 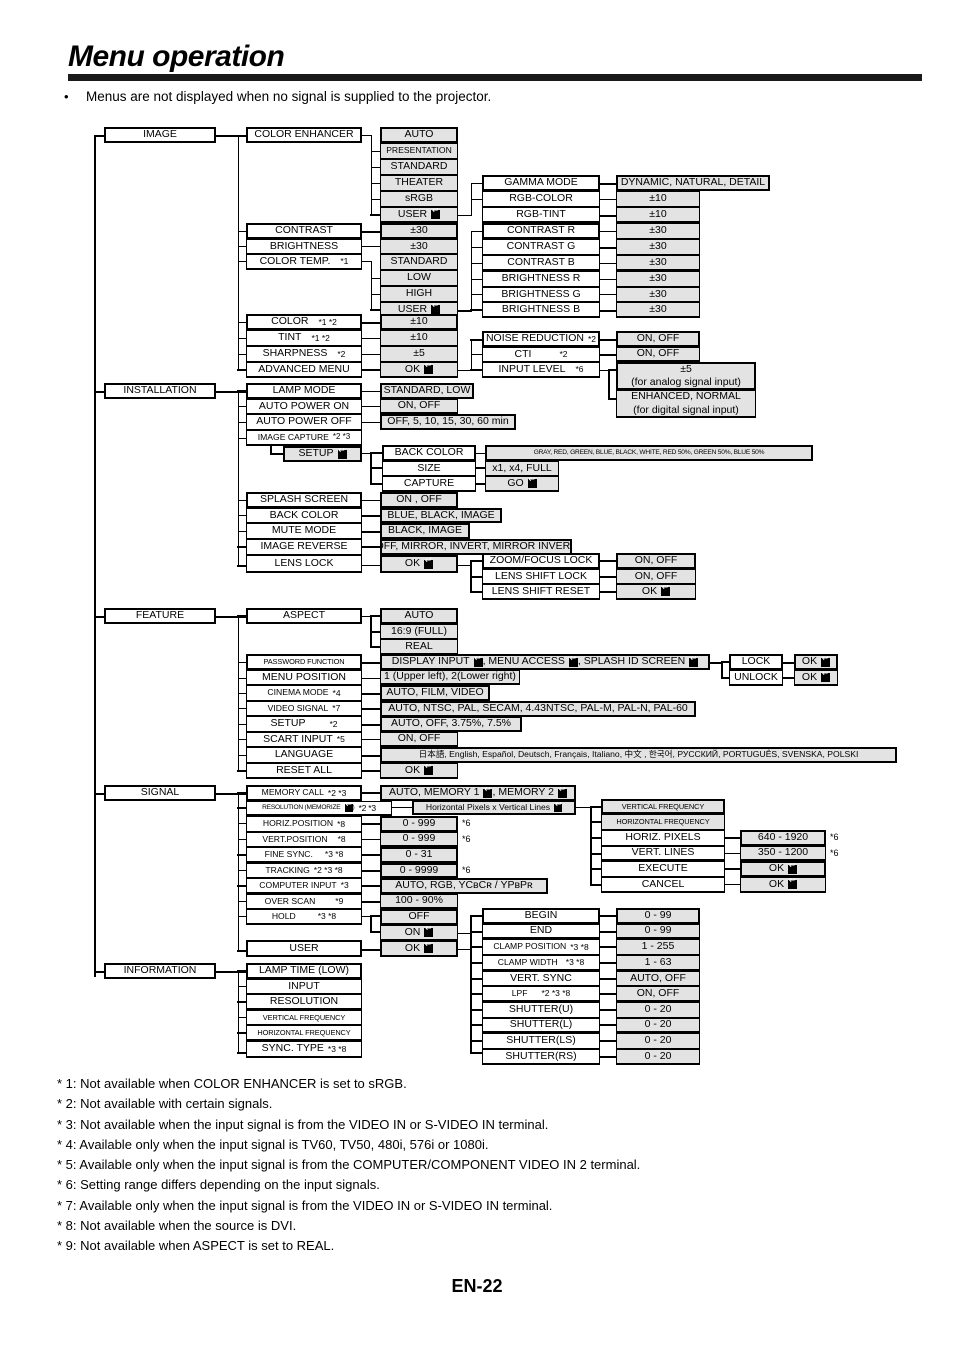 I want to click on submenu-item-zoom-focus-lock: ZOOM/FOCUS LOCK, so click(x=541, y=561).